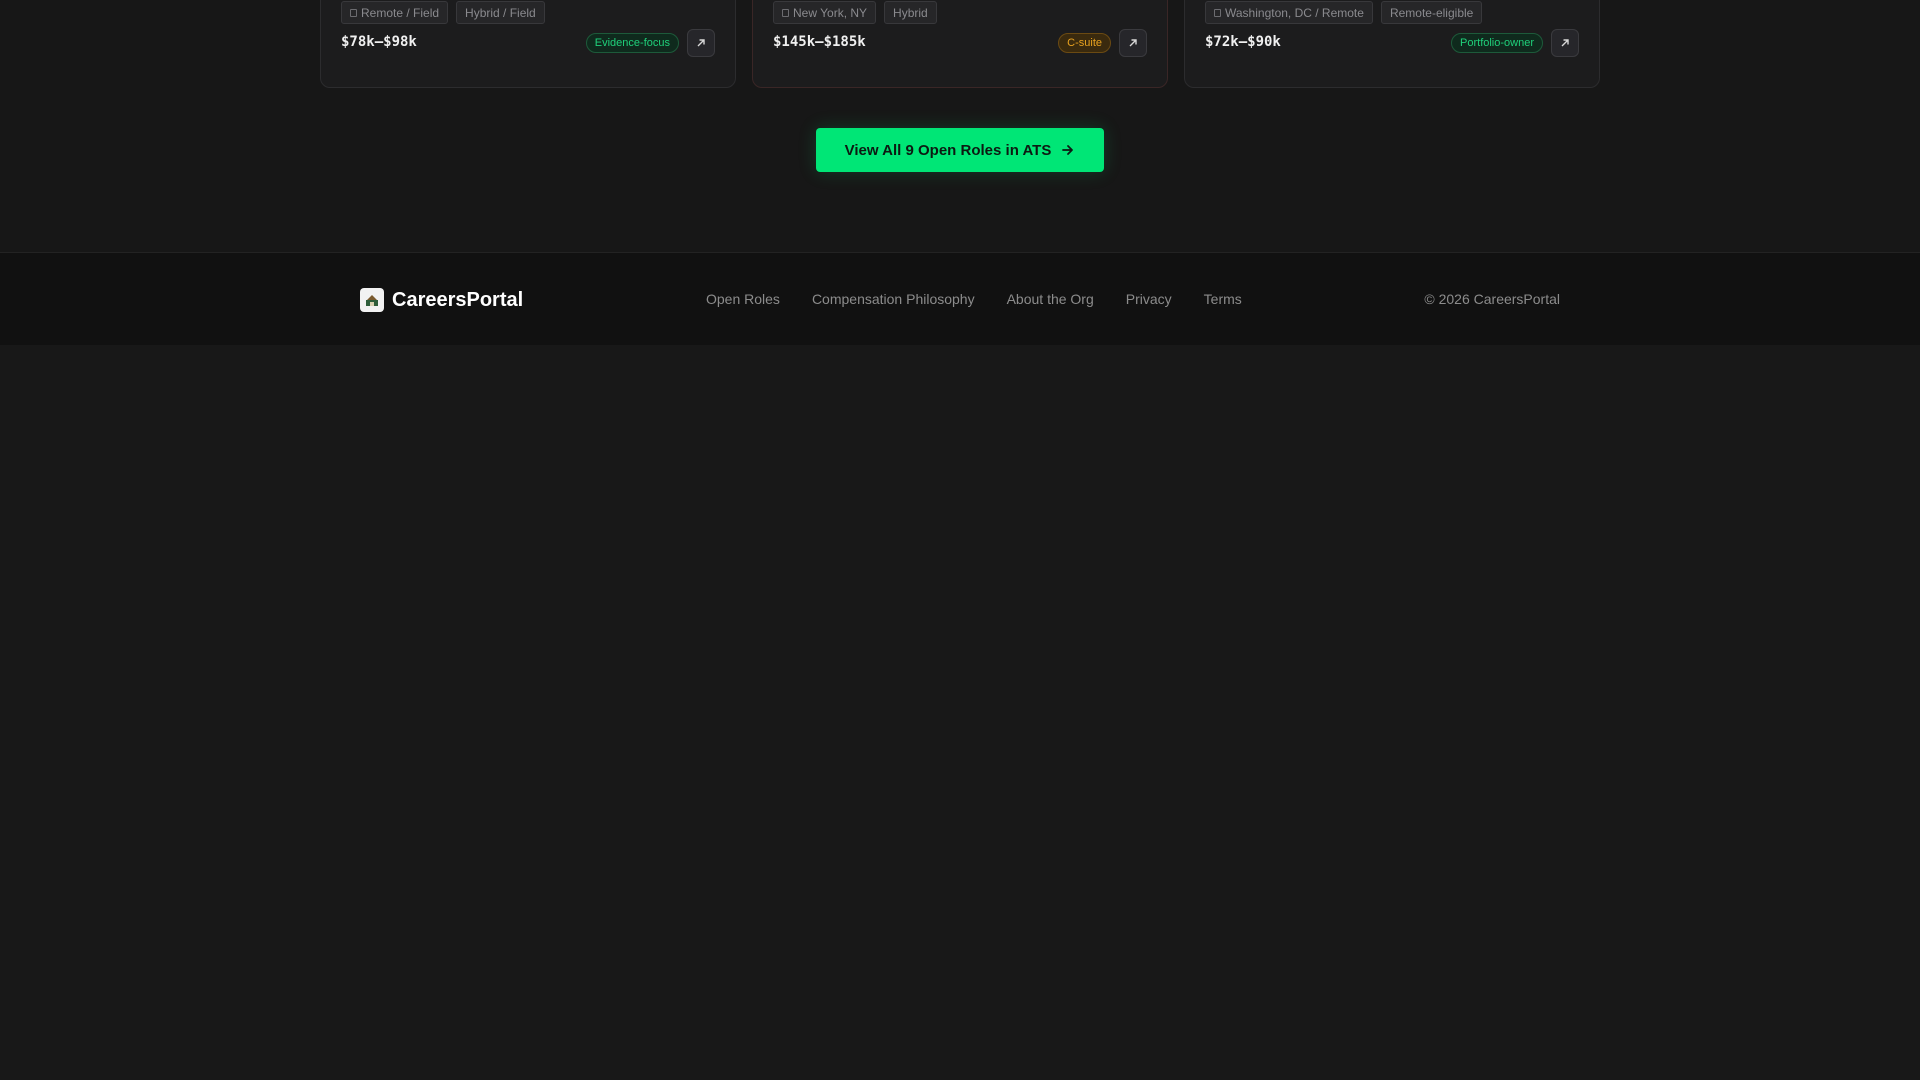 The width and height of the screenshot is (1920, 1080). I want to click on footer-link-privacy: Privacy, so click(1149, 299).